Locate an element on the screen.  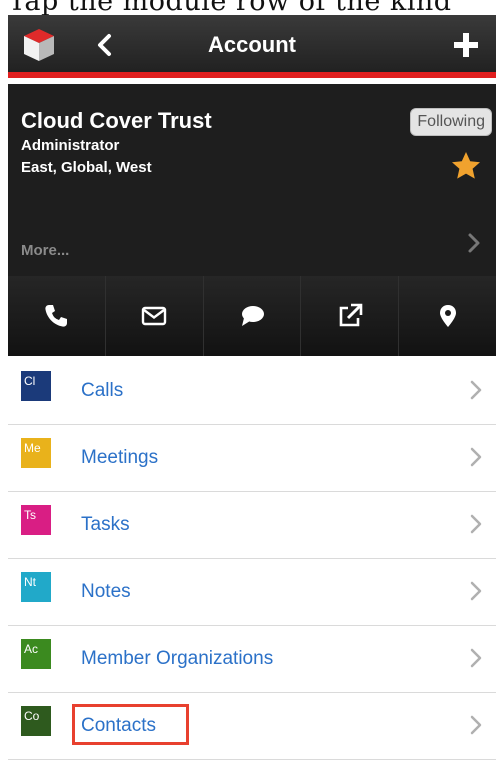
mail-icon is located at coordinates (154, 316).